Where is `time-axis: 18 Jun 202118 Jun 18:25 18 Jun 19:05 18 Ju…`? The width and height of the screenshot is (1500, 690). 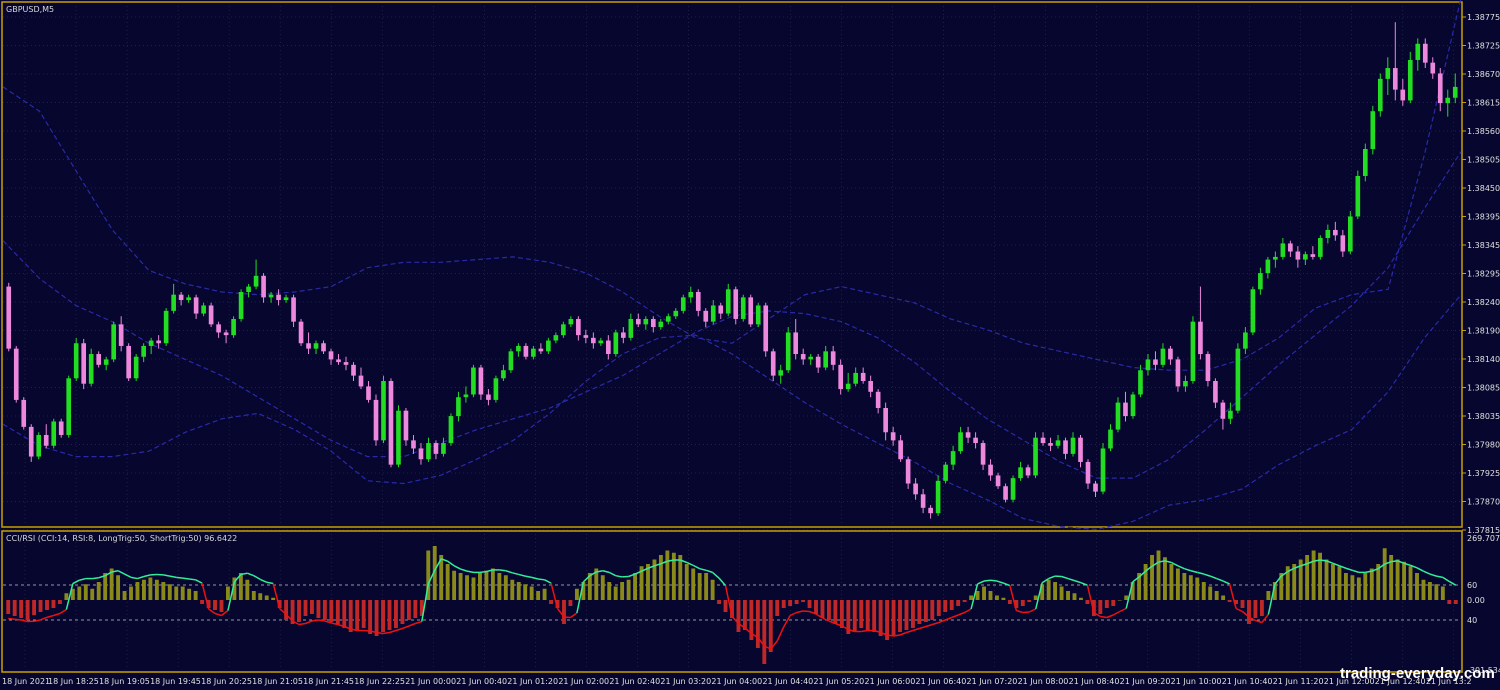 time-axis: 18 Jun 202118 Jun 18:25 18 Jun 19:05 18 Ju… is located at coordinates (737, 681).